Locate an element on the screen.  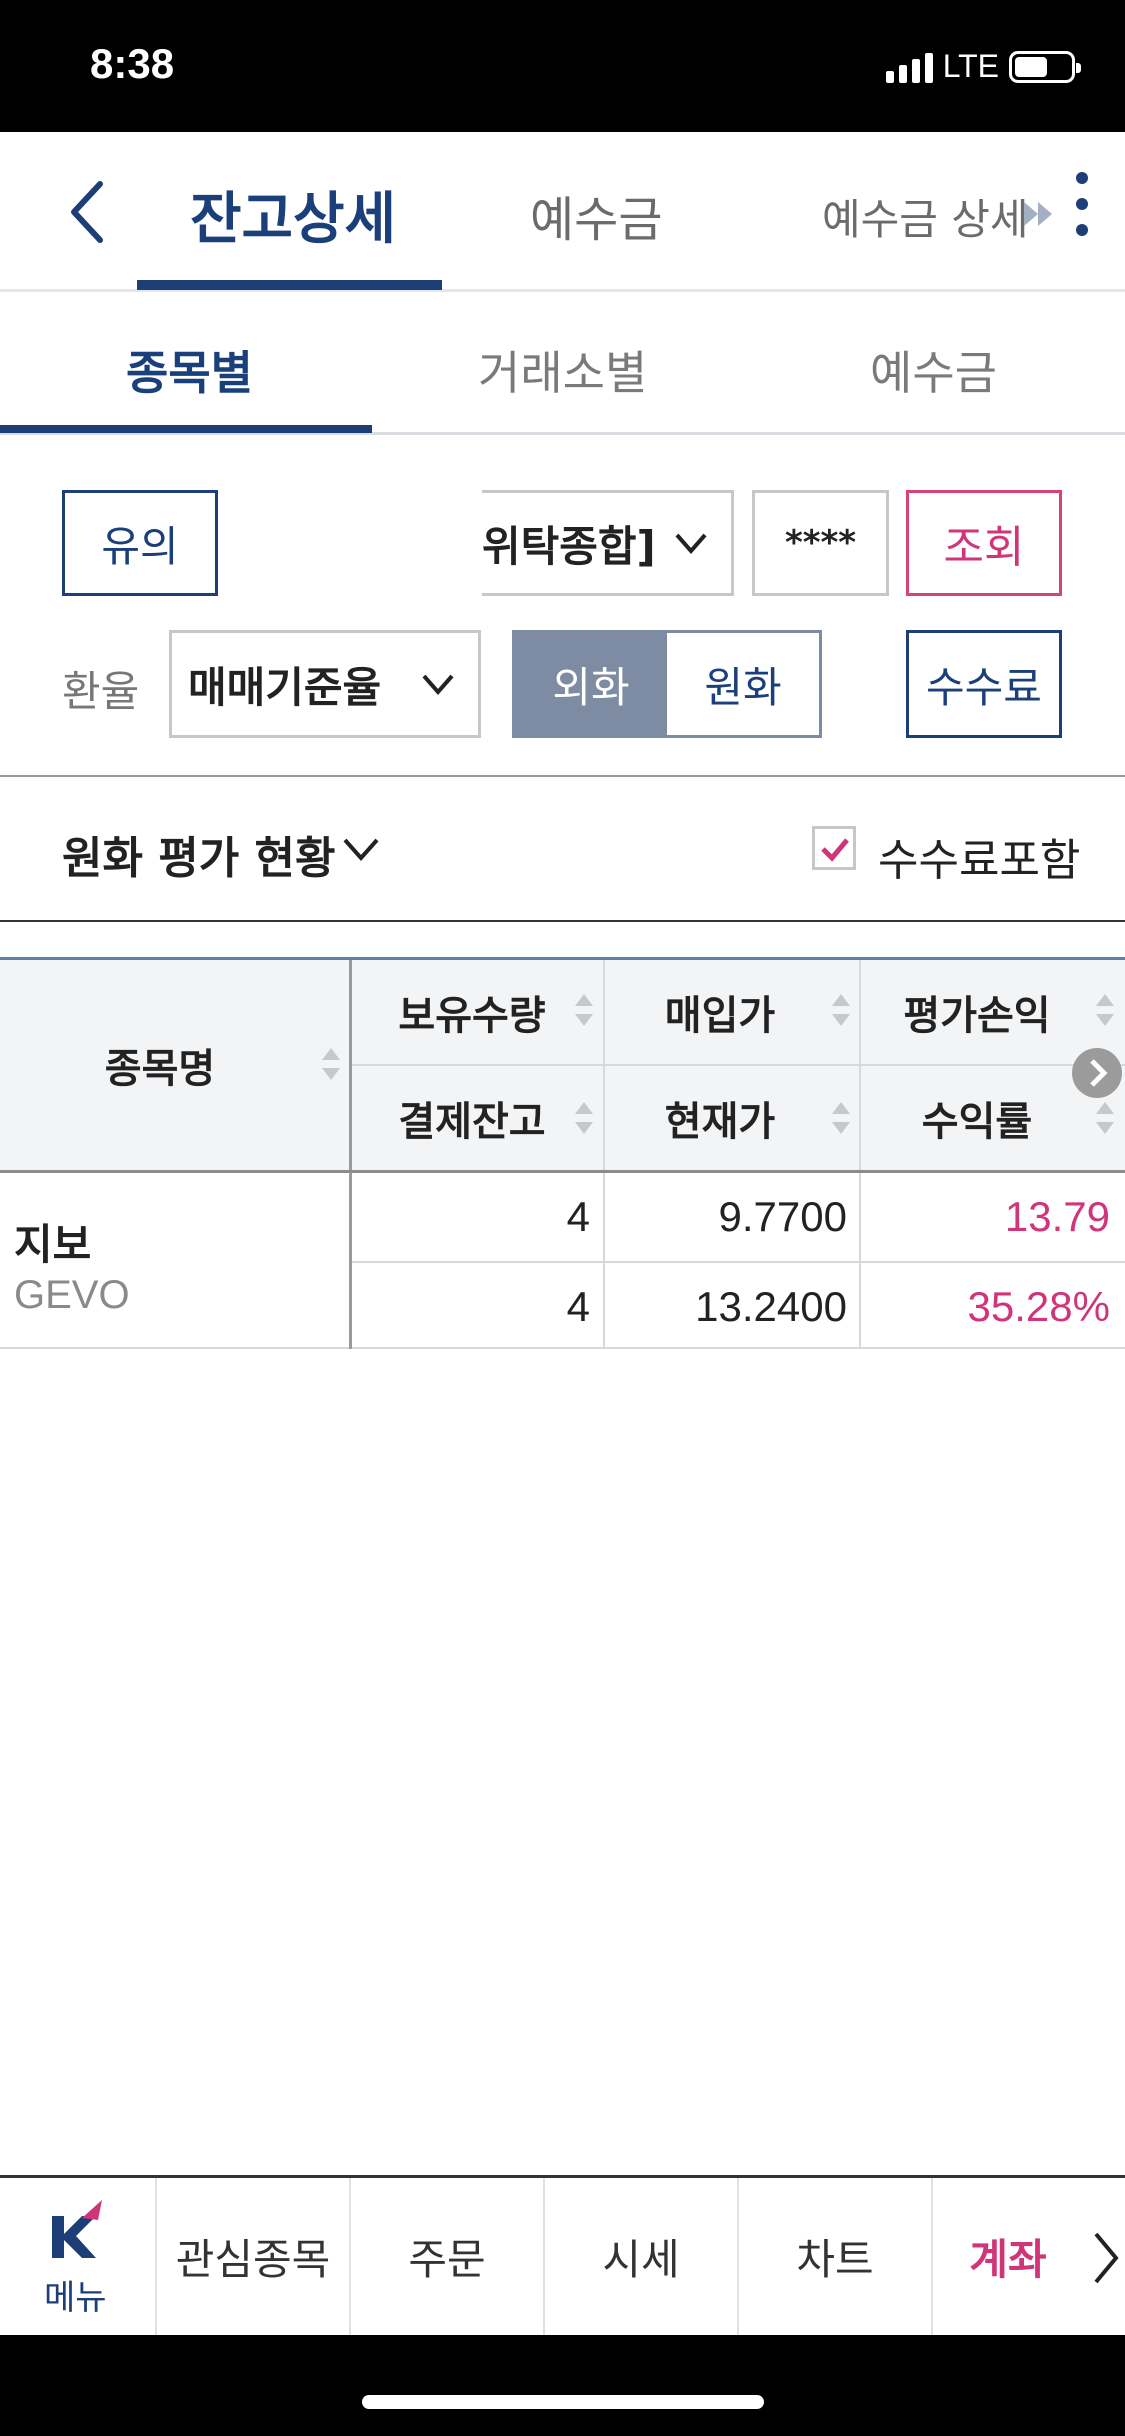
top-nav: 잔고상세 예수금 예수금 상세 is located at coordinates (562, 212).